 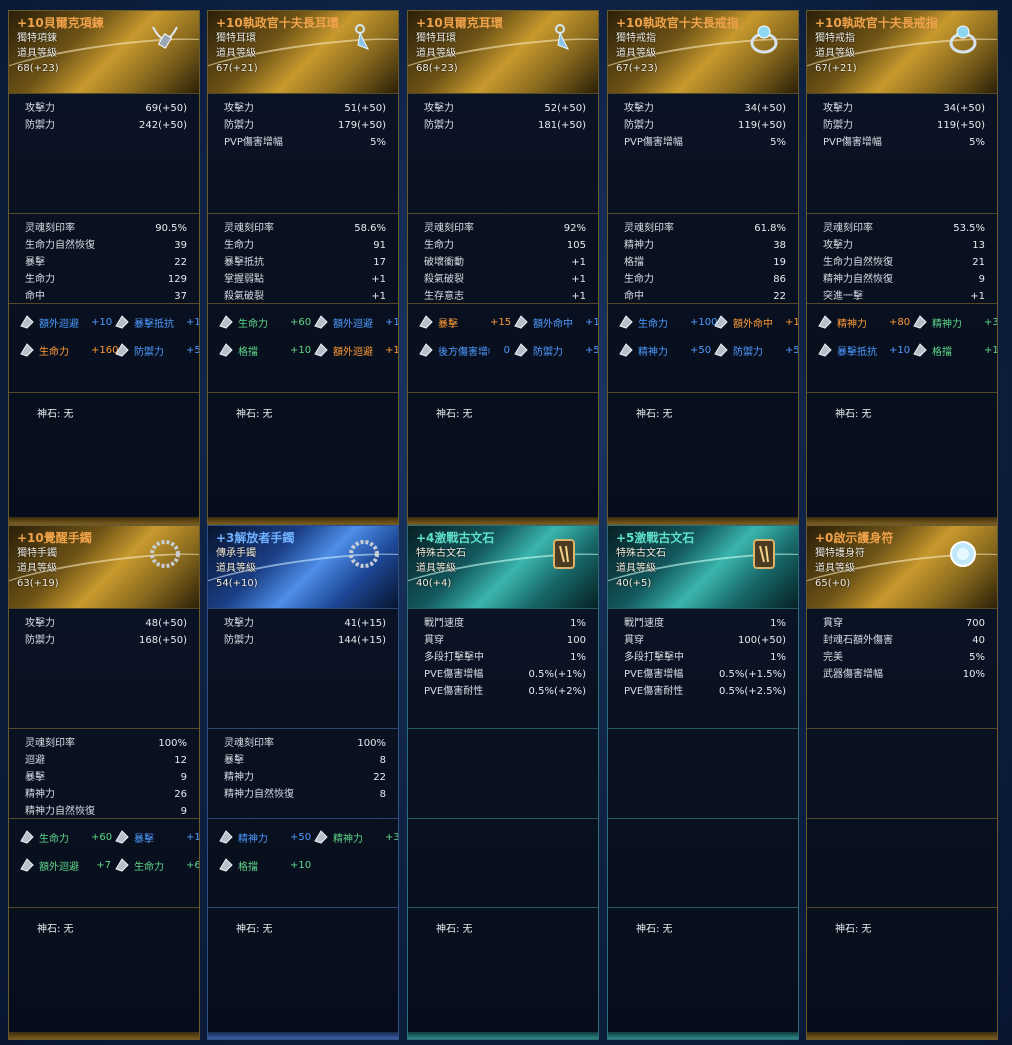 I want to click on stat-row: 生命力 91, so click(x=303, y=245).